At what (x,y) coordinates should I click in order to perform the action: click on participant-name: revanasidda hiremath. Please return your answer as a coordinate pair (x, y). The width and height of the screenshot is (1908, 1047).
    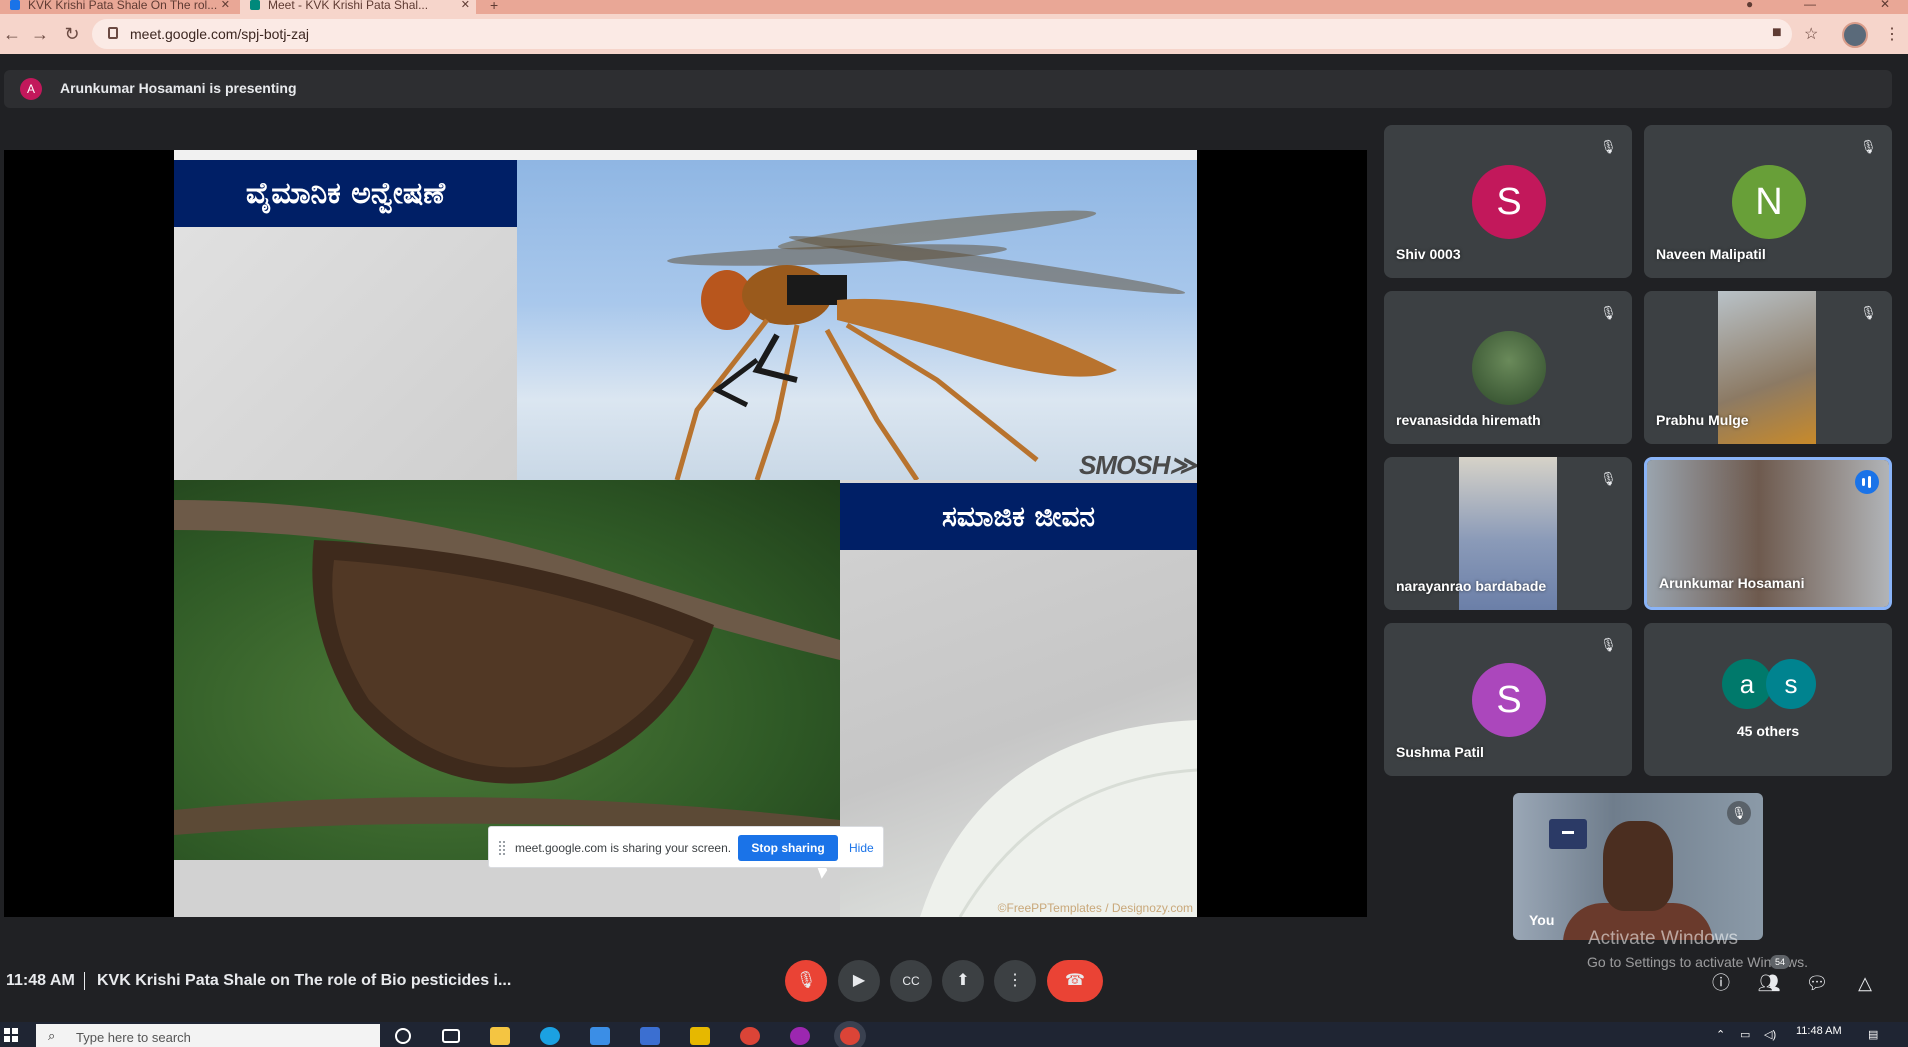
    Looking at the image, I should click on (1468, 420).